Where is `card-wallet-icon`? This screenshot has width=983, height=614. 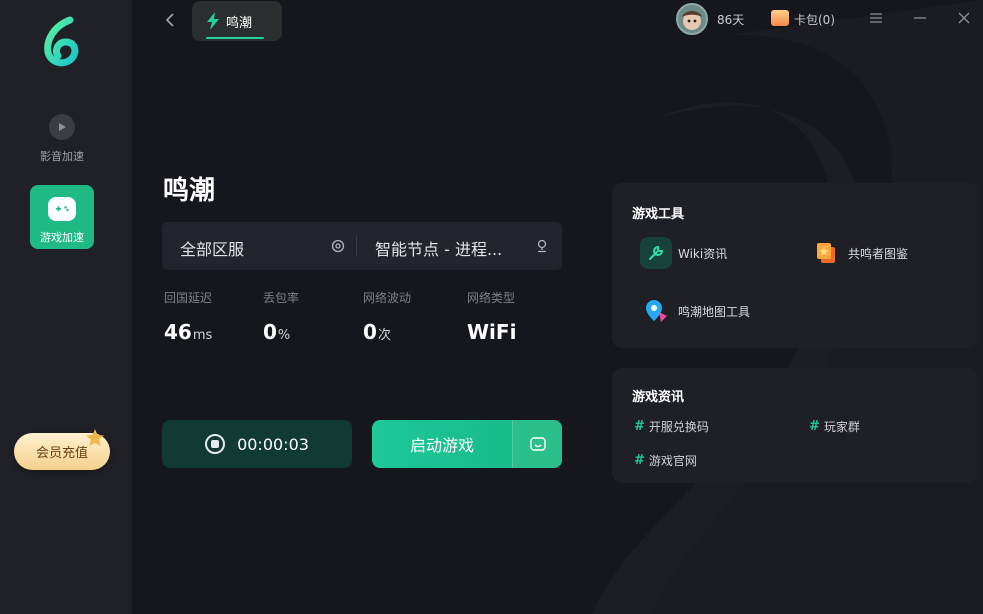
card-wallet-icon is located at coordinates (780, 18).